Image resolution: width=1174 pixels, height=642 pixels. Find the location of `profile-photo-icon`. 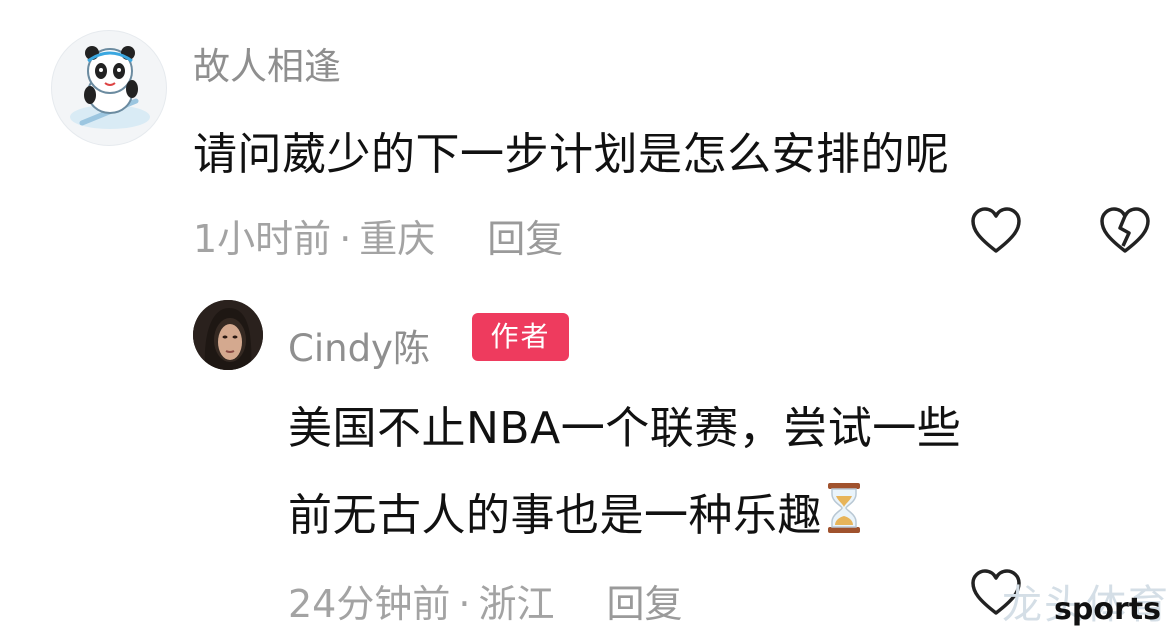

profile-photo-icon is located at coordinates (228, 335).